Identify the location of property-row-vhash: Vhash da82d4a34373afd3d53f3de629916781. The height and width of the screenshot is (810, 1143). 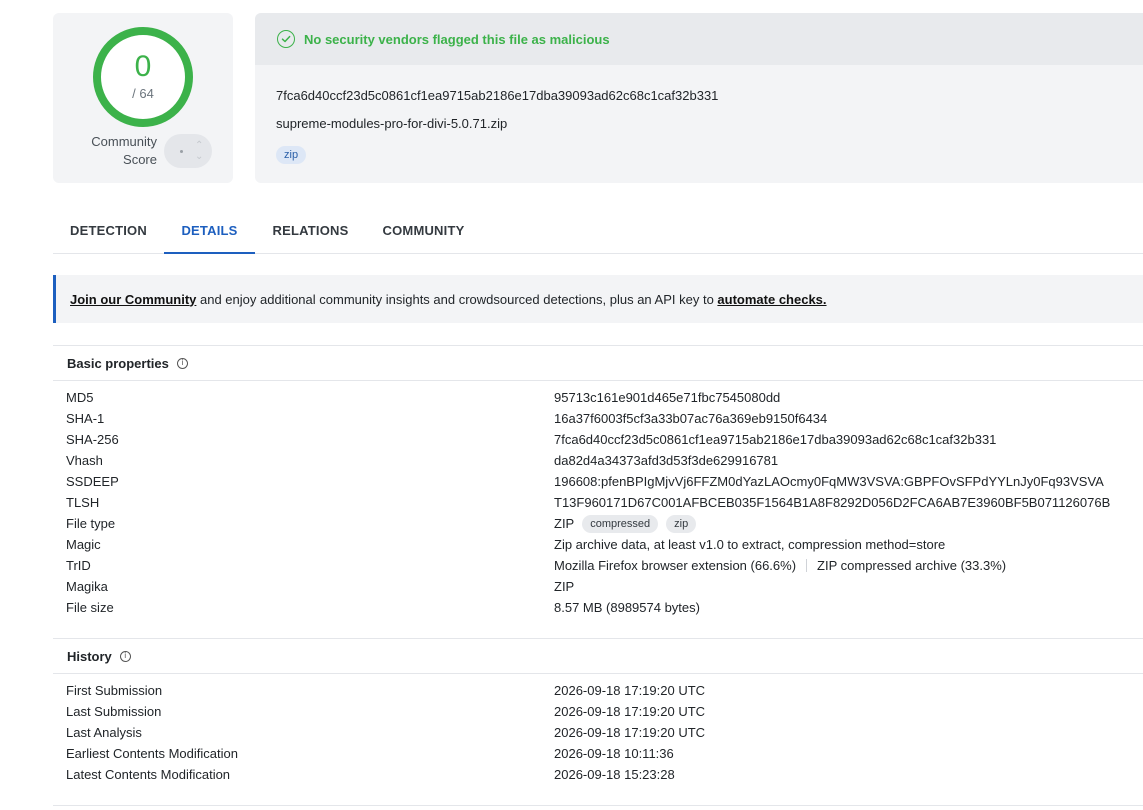
(422, 460).